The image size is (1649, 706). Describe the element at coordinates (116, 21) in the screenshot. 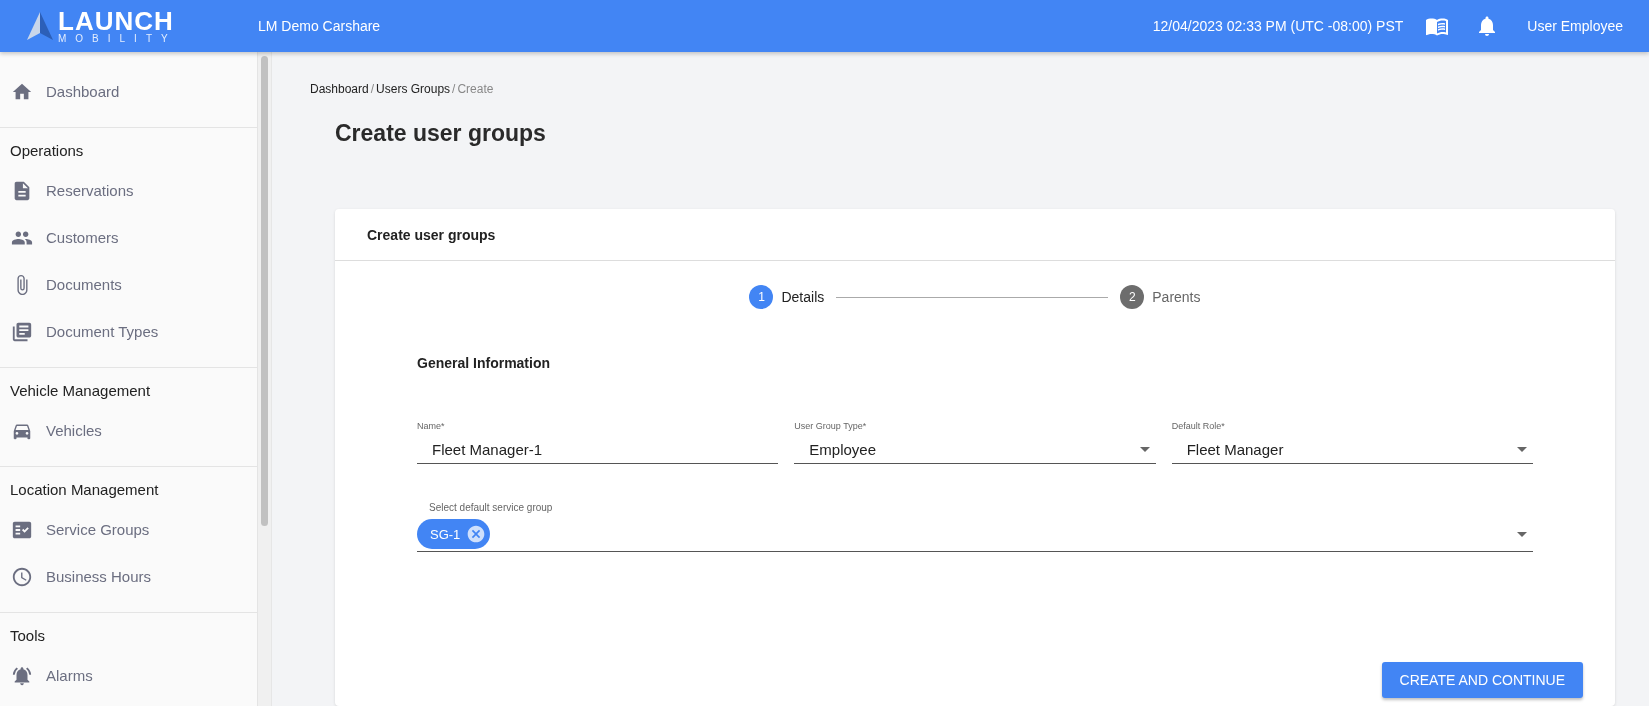

I see `logo-wordmark: LAUNCH` at that location.